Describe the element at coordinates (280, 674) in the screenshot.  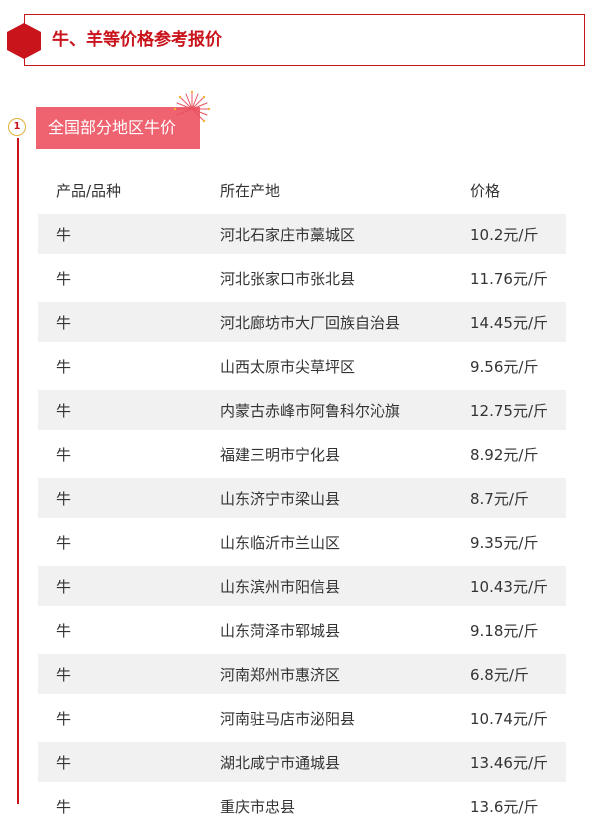
I see `cell-origin: 河南郑州市惠济区` at that location.